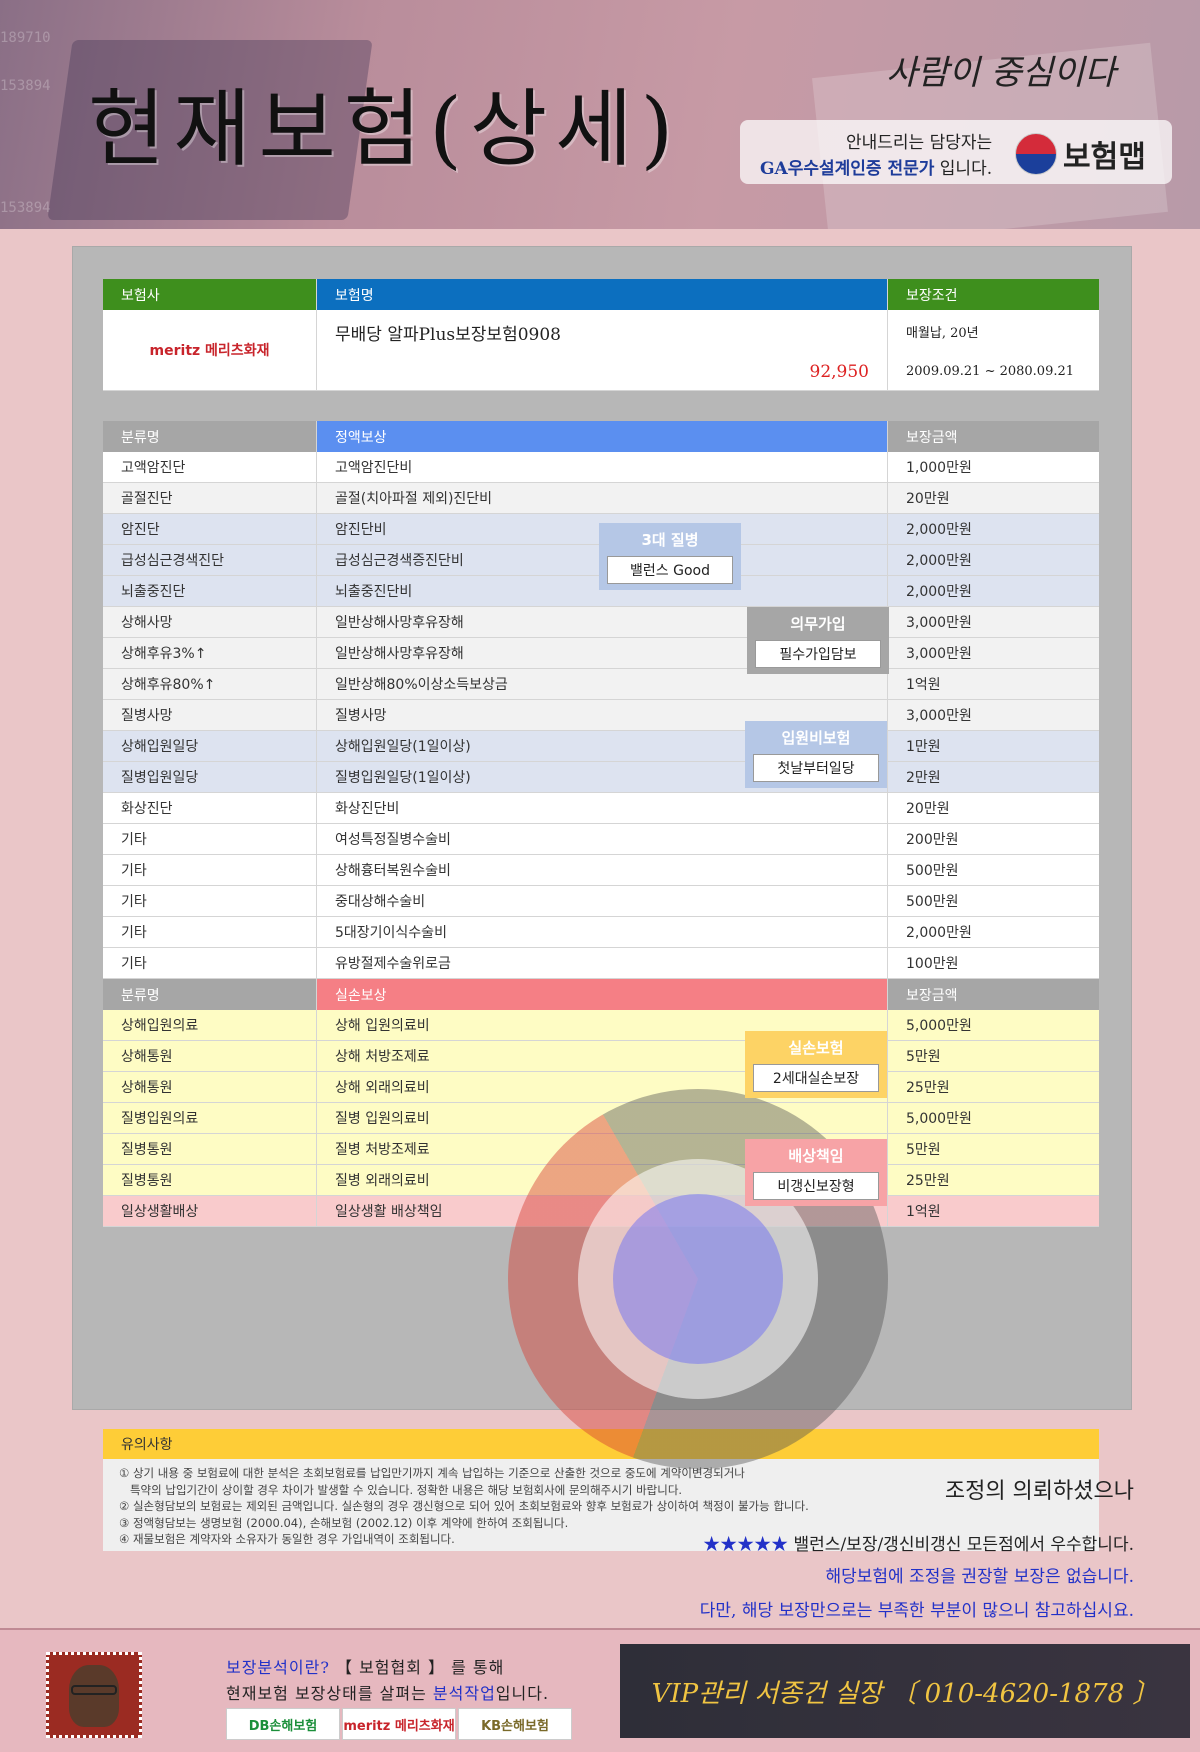  What do you see at coordinates (210, 622) in the screenshot?
I see `category-cell: 상해사망` at bounding box center [210, 622].